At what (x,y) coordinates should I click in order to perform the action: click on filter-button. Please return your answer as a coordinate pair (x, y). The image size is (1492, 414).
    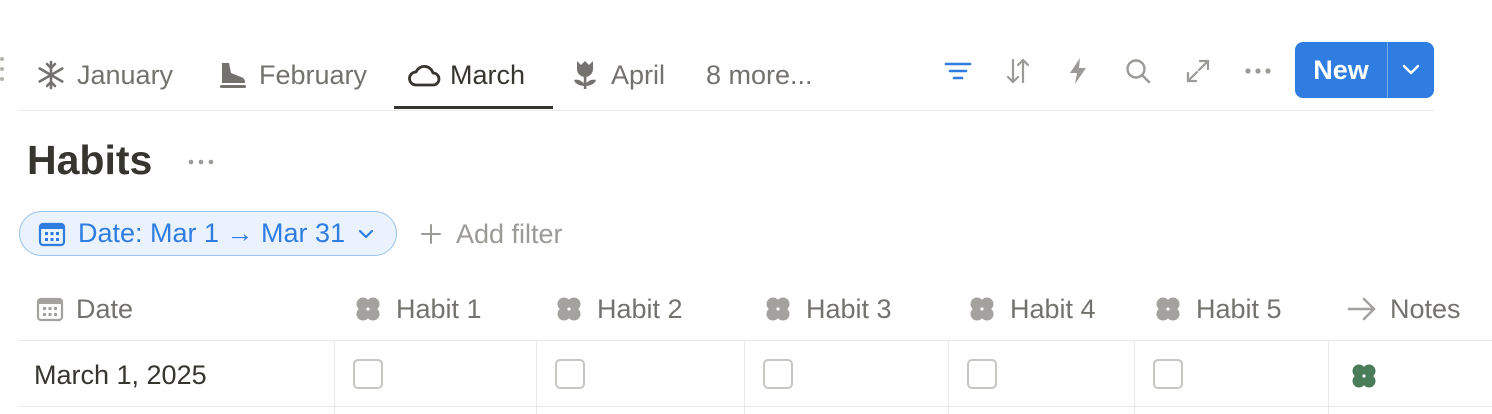
    Looking at the image, I should click on (958, 71).